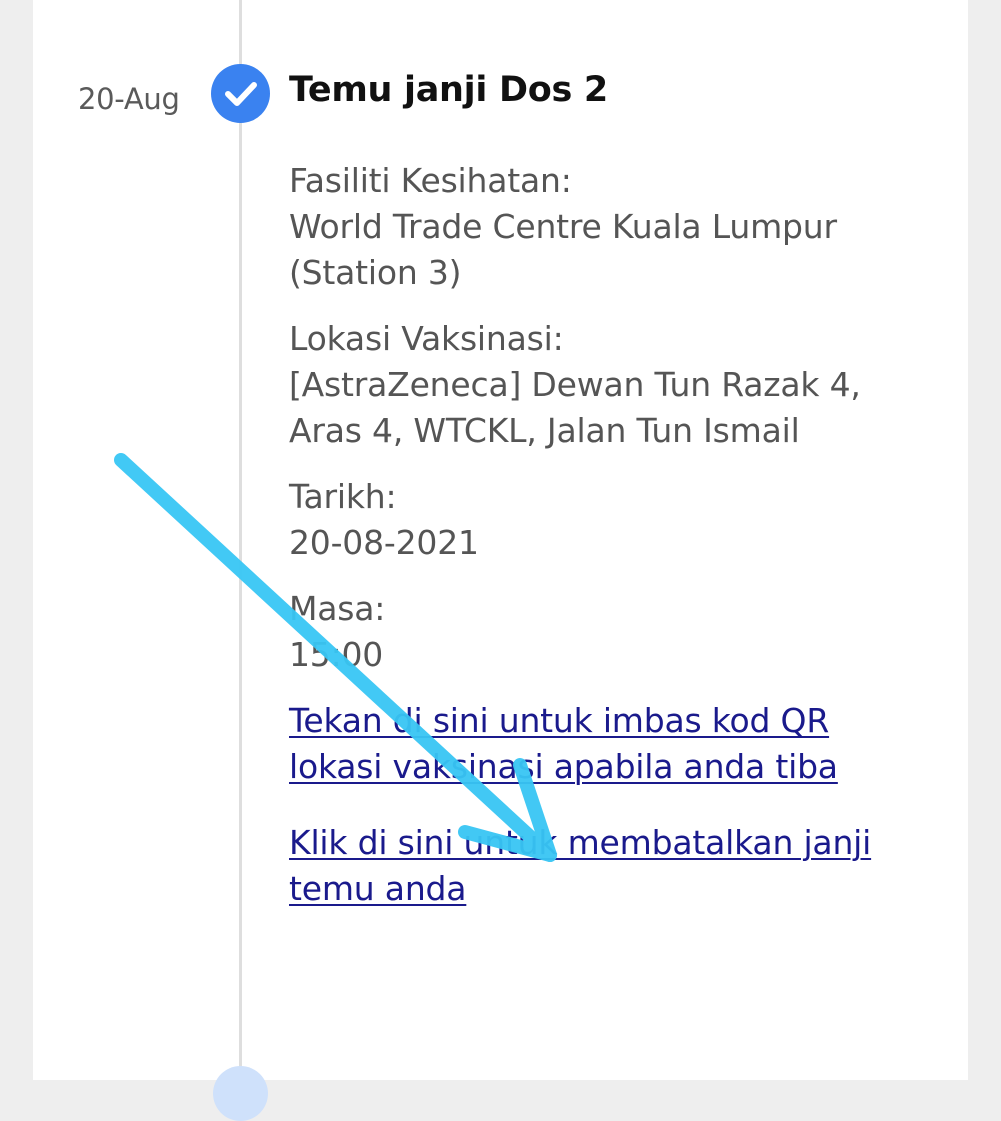  Describe the element at coordinates (609, 520) in the screenshot. I see `date-block: Tarikh: 20-08-2021` at that location.